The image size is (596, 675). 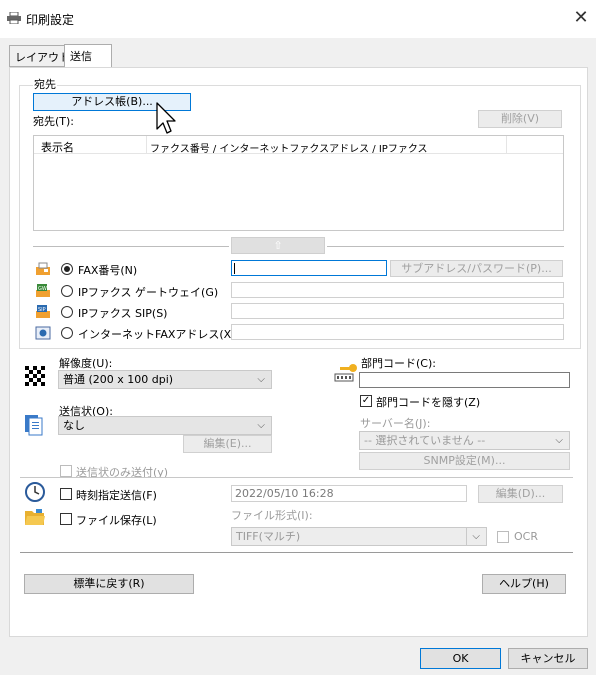 What do you see at coordinates (88, 56) in the screenshot?
I see `tab-send: 送信` at bounding box center [88, 56].